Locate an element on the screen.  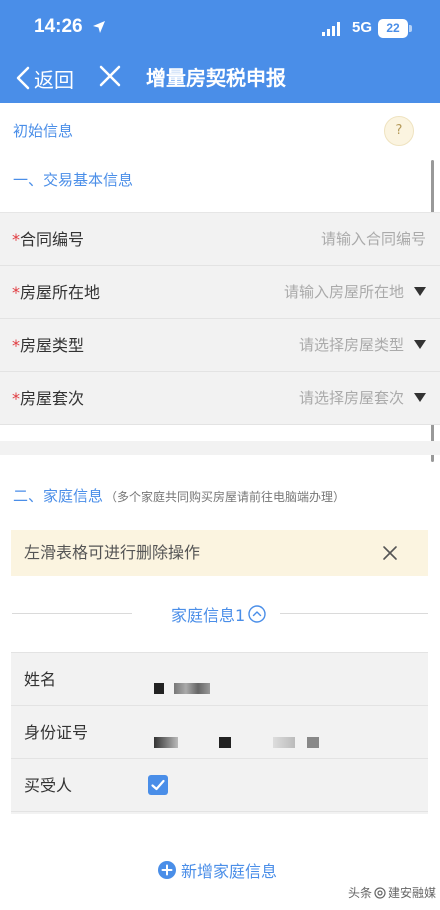
back-button: 返回 is located at coordinates (45, 78).